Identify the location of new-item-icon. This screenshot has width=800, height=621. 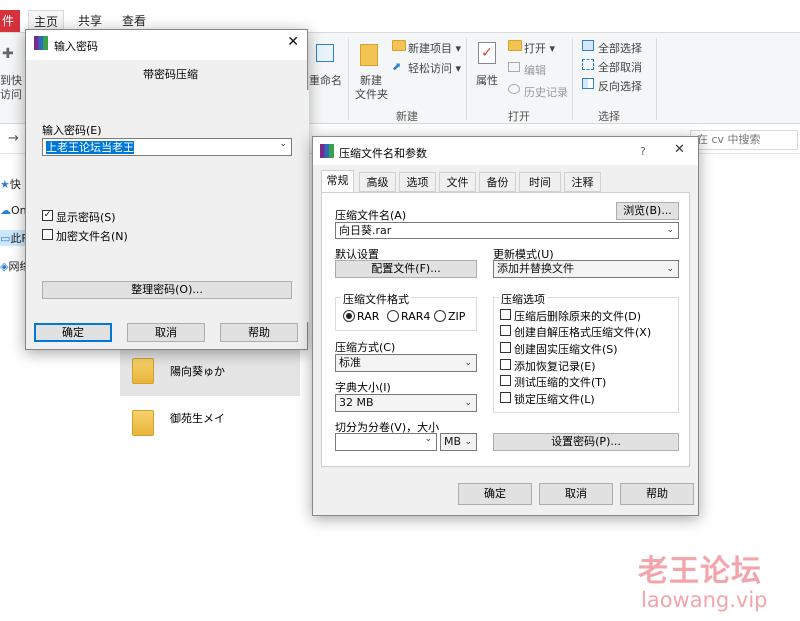
(399, 45).